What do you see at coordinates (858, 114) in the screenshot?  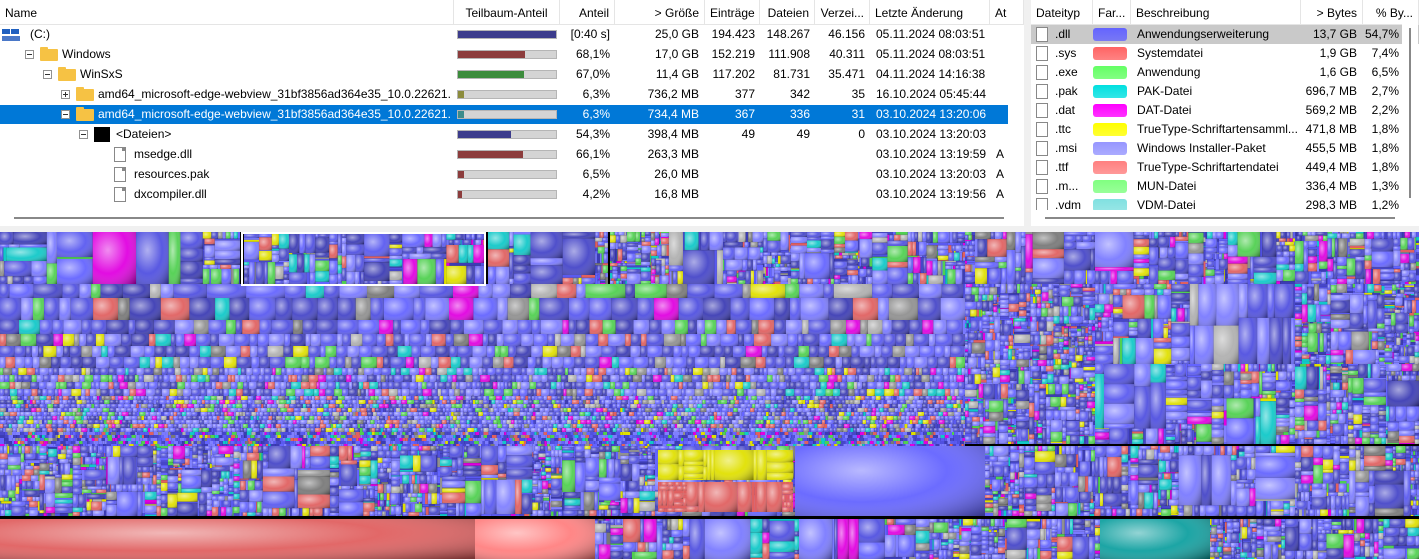 I see `tree-item-dirs: 31` at bounding box center [858, 114].